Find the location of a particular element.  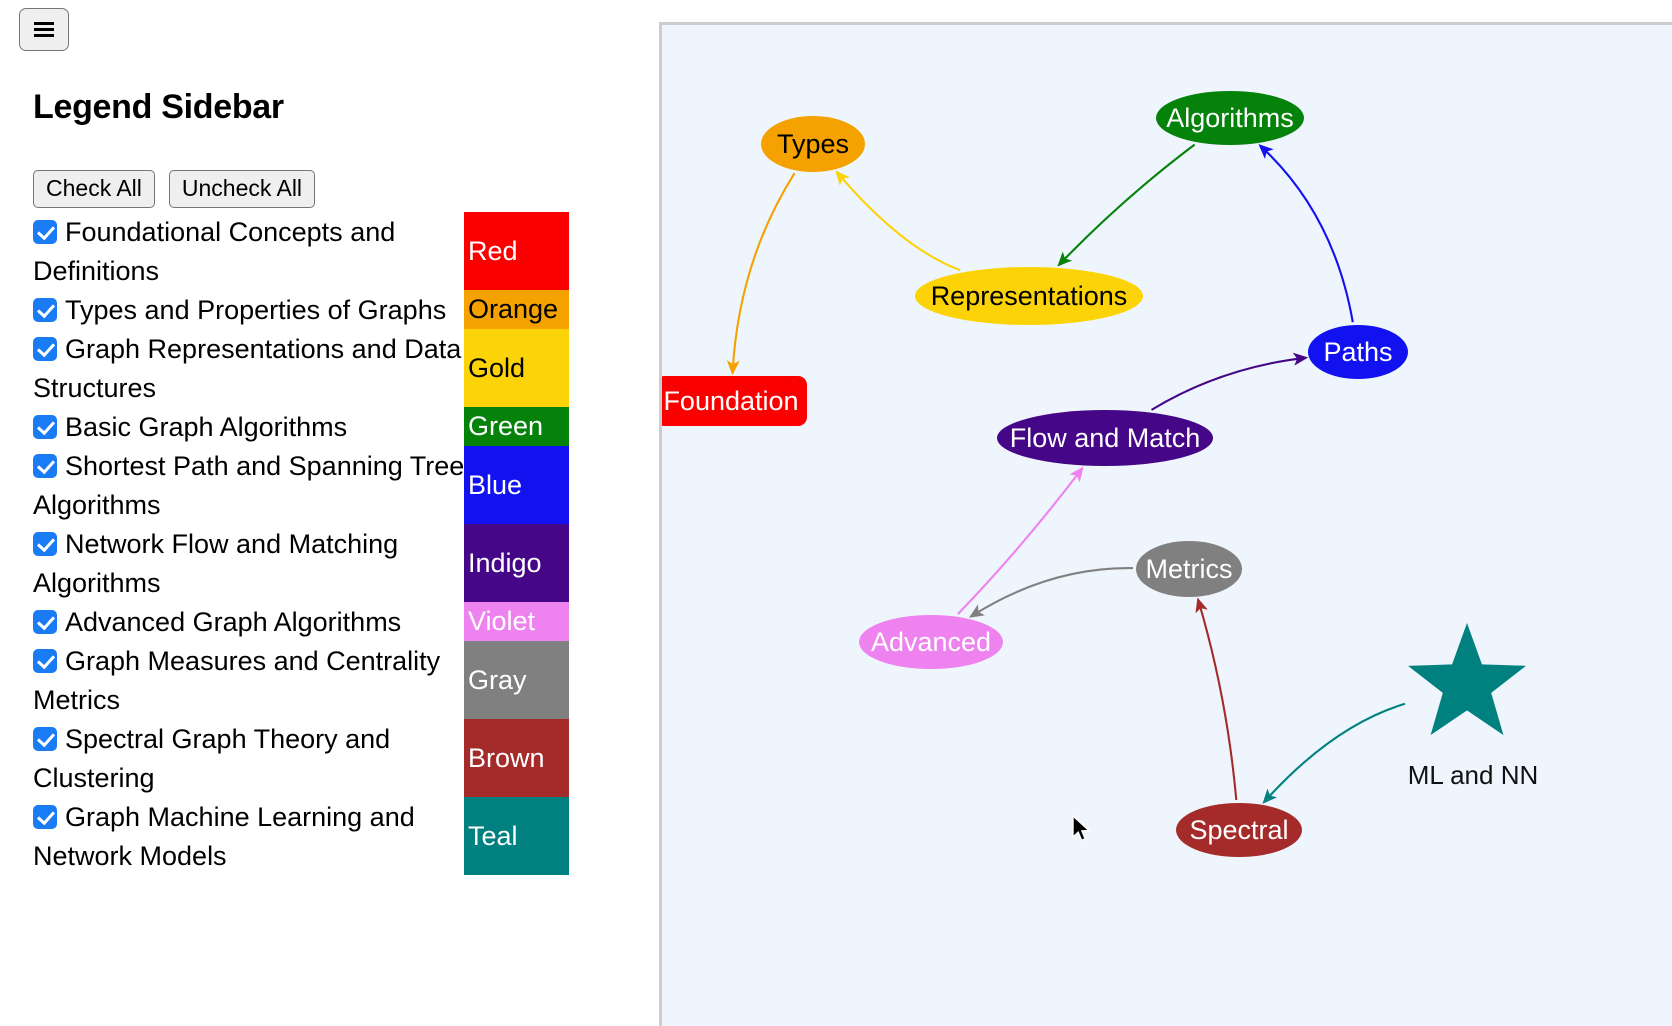

legend-swatch-0: Red is located at coordinates (516, 251).